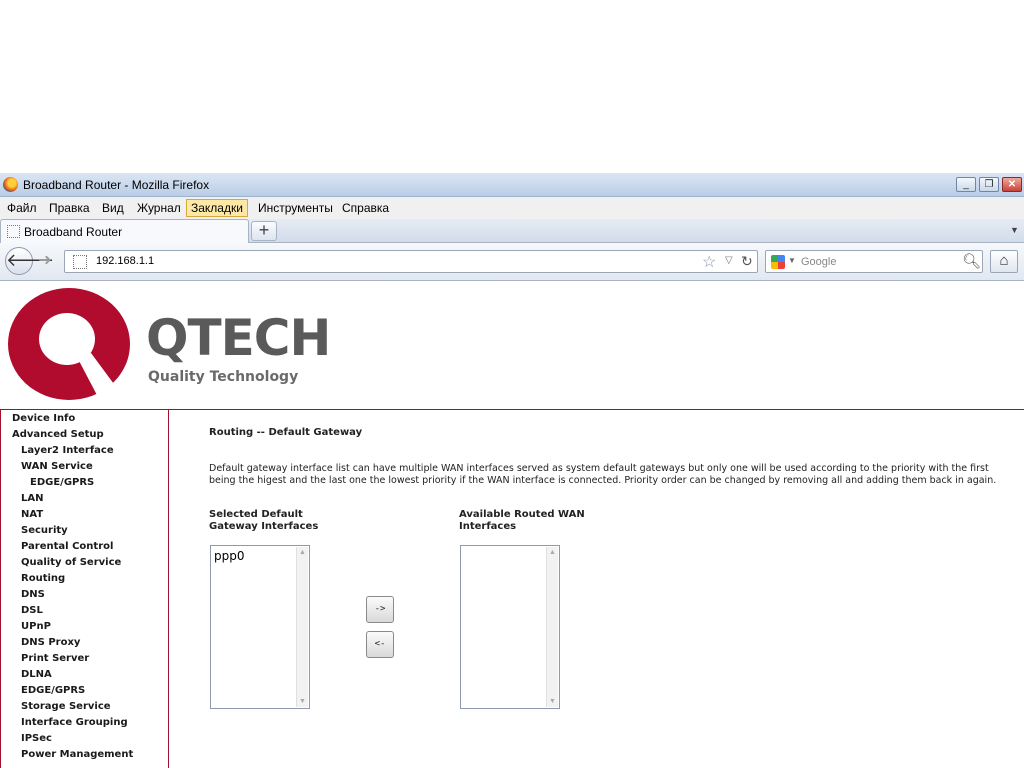 The width and height of the screenshot is (1024, 768). I want to click on tab-broadband-router: Broadband Router, so click(124, 231).